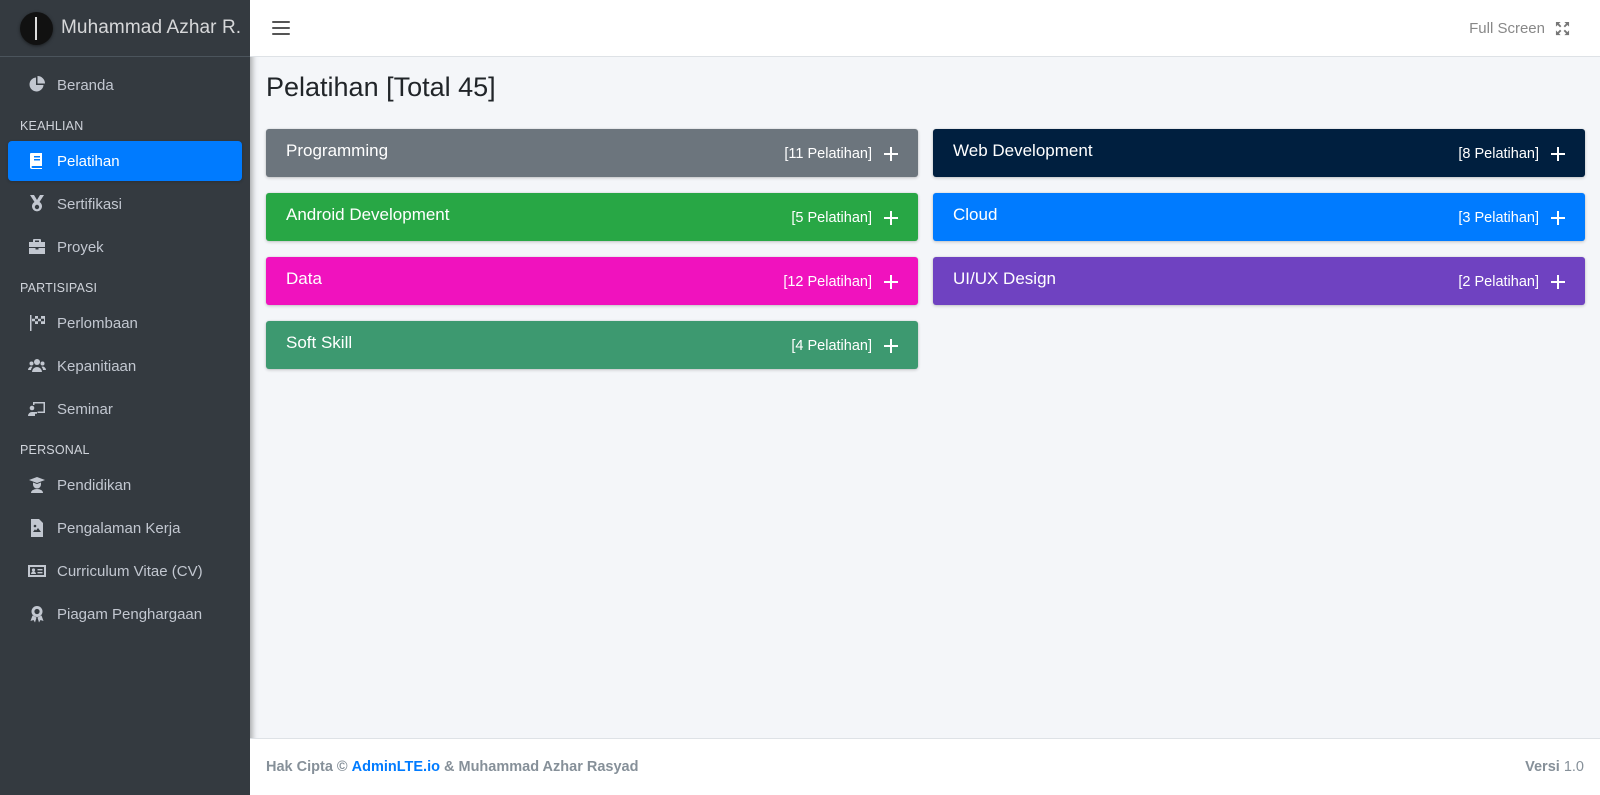  I want to click on card-count: [12 Pelatihan], so click(827, 281).